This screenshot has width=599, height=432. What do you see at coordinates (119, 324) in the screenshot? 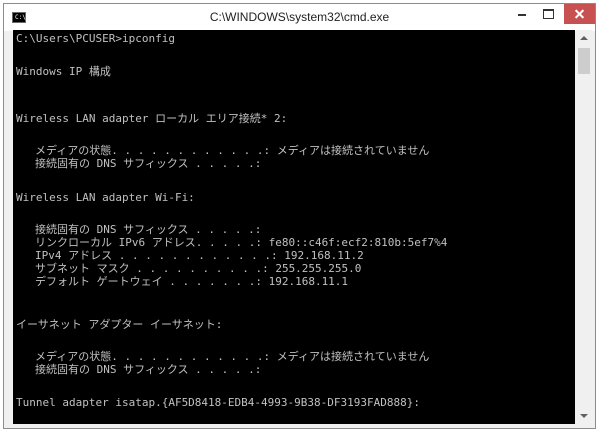
I see `console-line: イーサネット アダプター イーサネット:` at bounding box center [119, 324].